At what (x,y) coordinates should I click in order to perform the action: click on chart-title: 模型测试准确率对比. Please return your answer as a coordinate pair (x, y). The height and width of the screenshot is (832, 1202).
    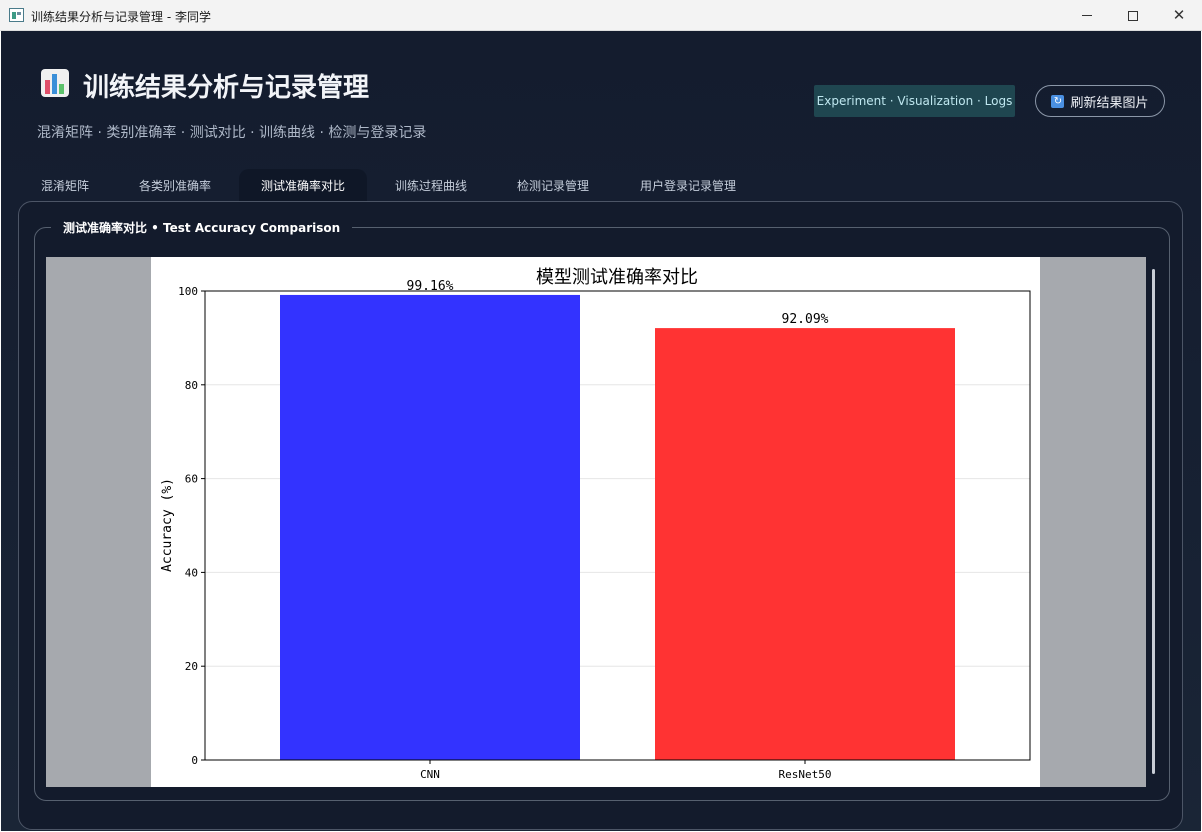
    Looking at the image, I should click on (617, 277).